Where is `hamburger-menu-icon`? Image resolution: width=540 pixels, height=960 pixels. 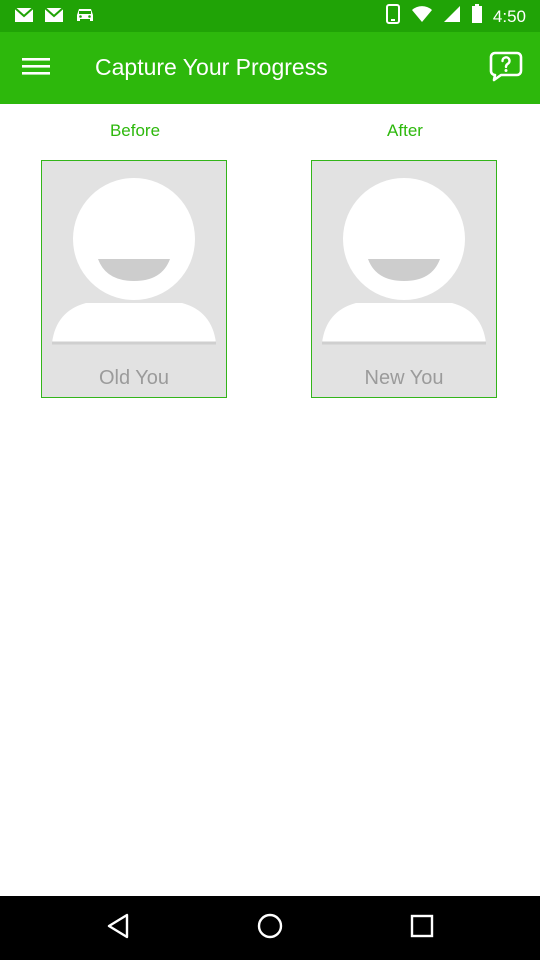
hamburger-menu-icon is located at coordinates (36, 68).